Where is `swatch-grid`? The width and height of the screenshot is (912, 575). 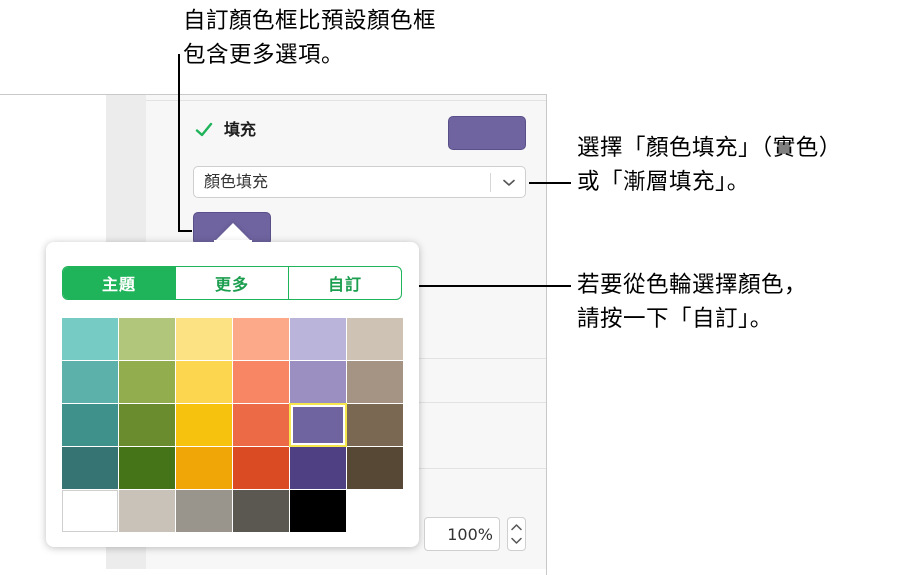
swatch-grid is located at coordinates (234, 425).